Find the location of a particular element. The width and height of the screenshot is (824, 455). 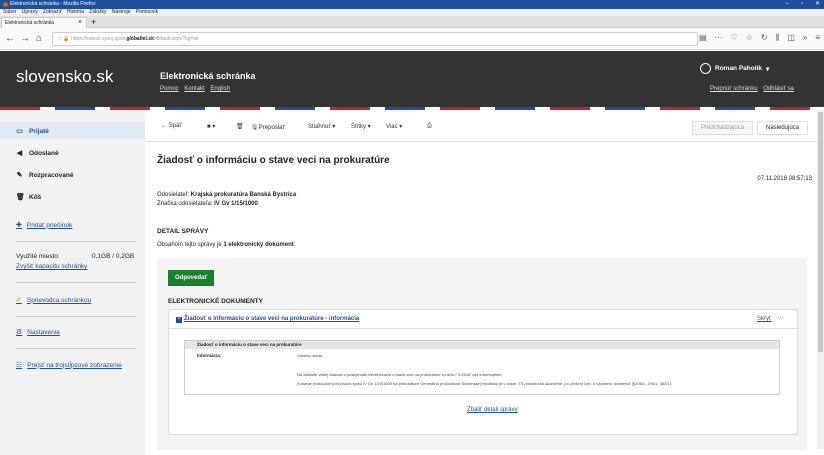

home-icon: ⌂ is located at coordinates (39, 39).